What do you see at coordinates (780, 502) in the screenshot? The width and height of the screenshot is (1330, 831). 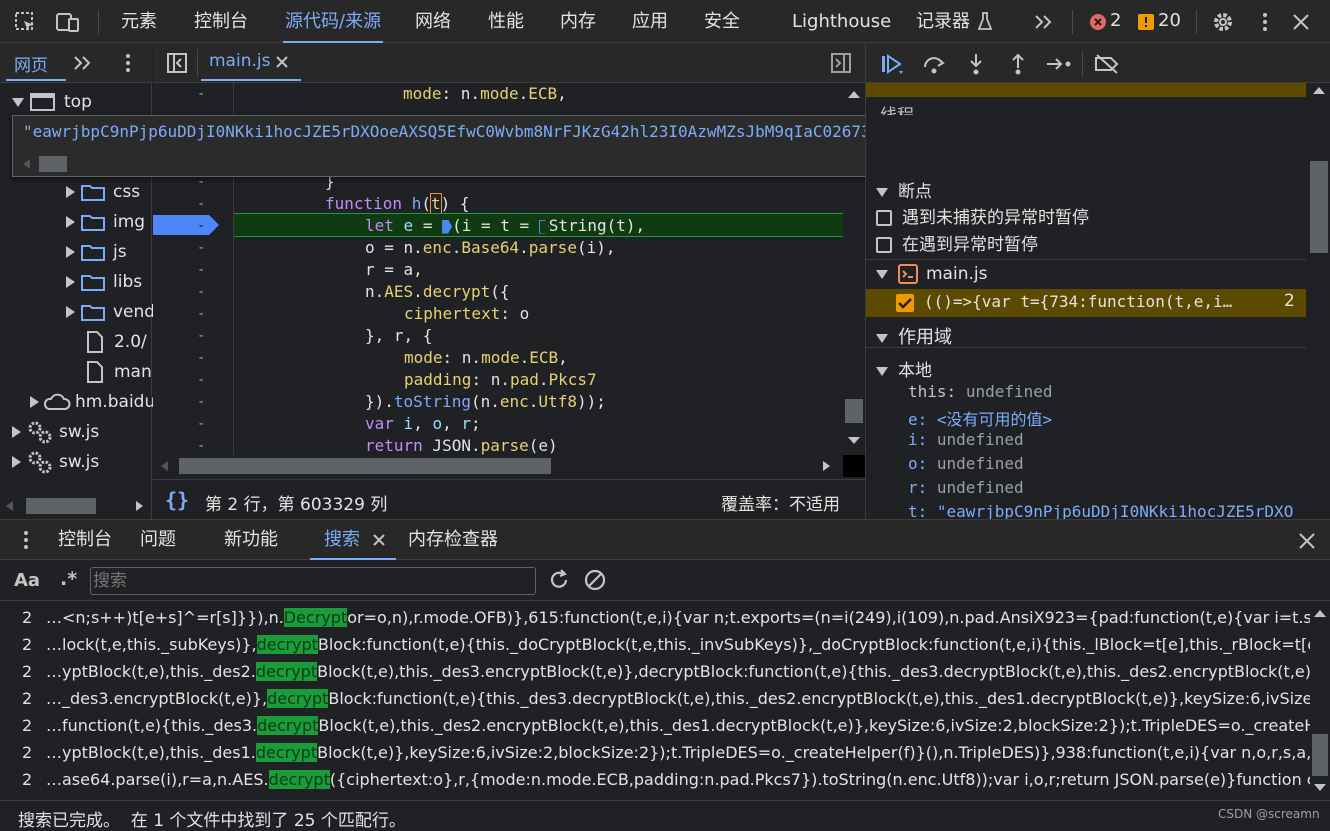 I see `coverage-status: 覆盖率：不适用` at bounding box center [780, 502].